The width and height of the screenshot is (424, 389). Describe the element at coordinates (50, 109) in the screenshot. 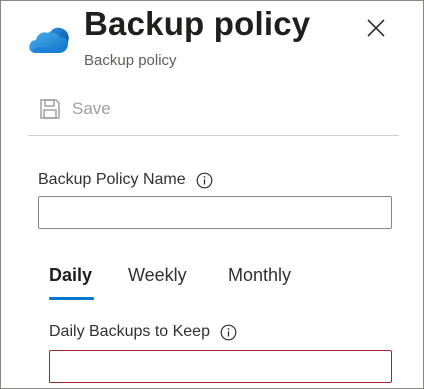

I see `save-icon` at that location.